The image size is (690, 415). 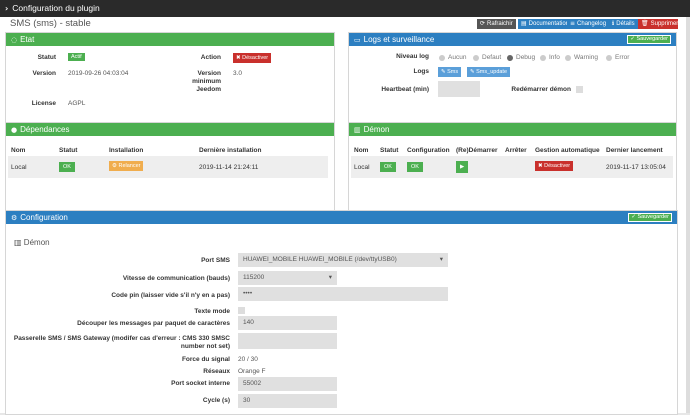 What do you see at coordinates (483, 23) in the screenshot?
I see `refresh-icon: ⟳` at bounding box center [483, 23].